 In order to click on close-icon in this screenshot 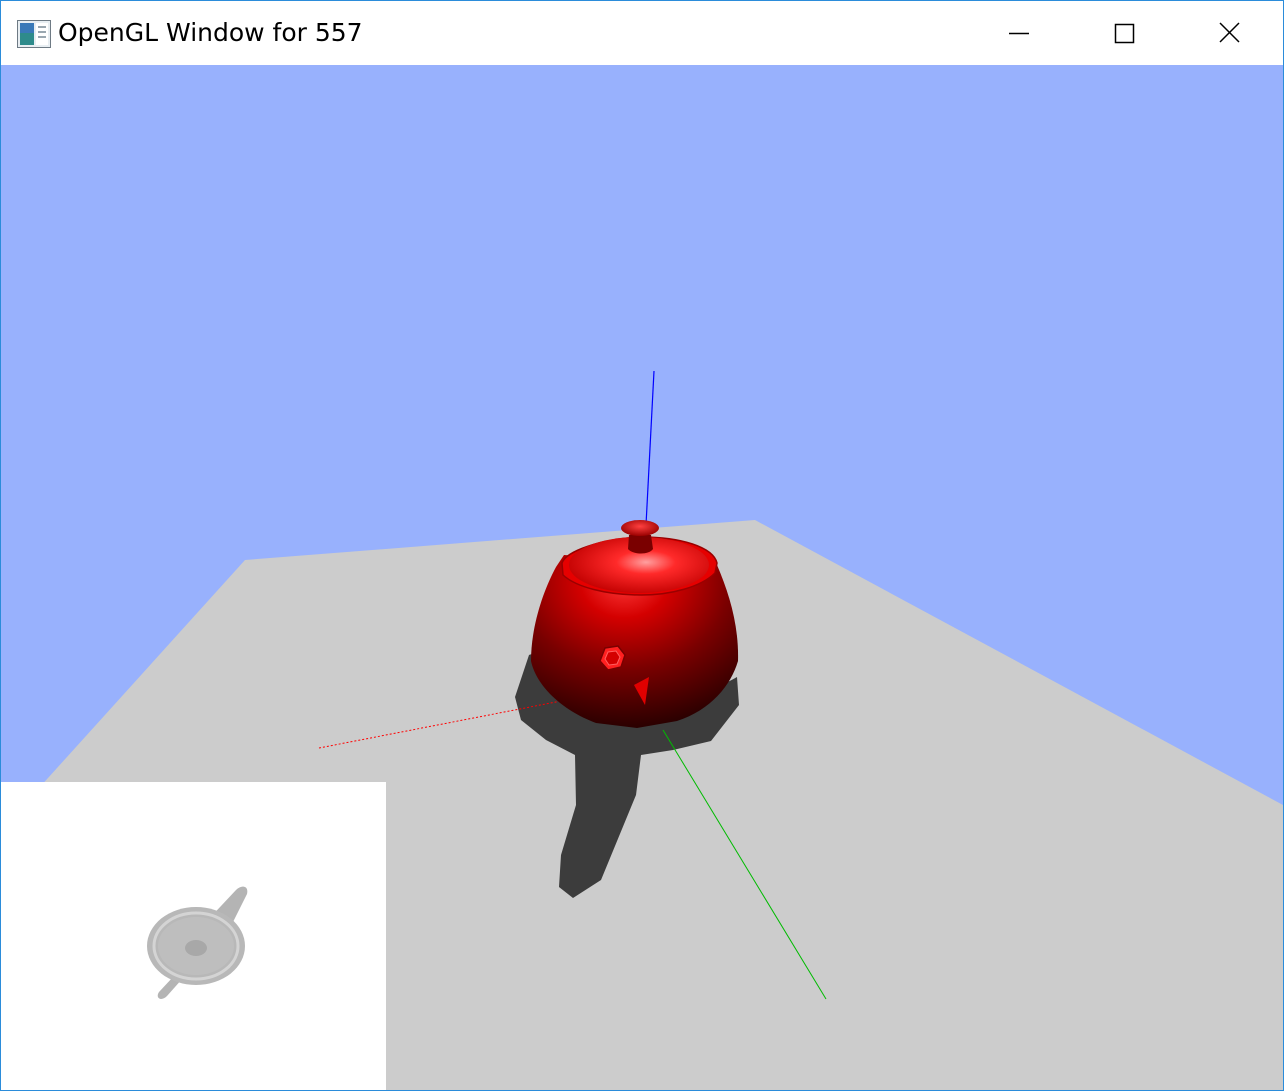, I will do `click(1229, 32)`.